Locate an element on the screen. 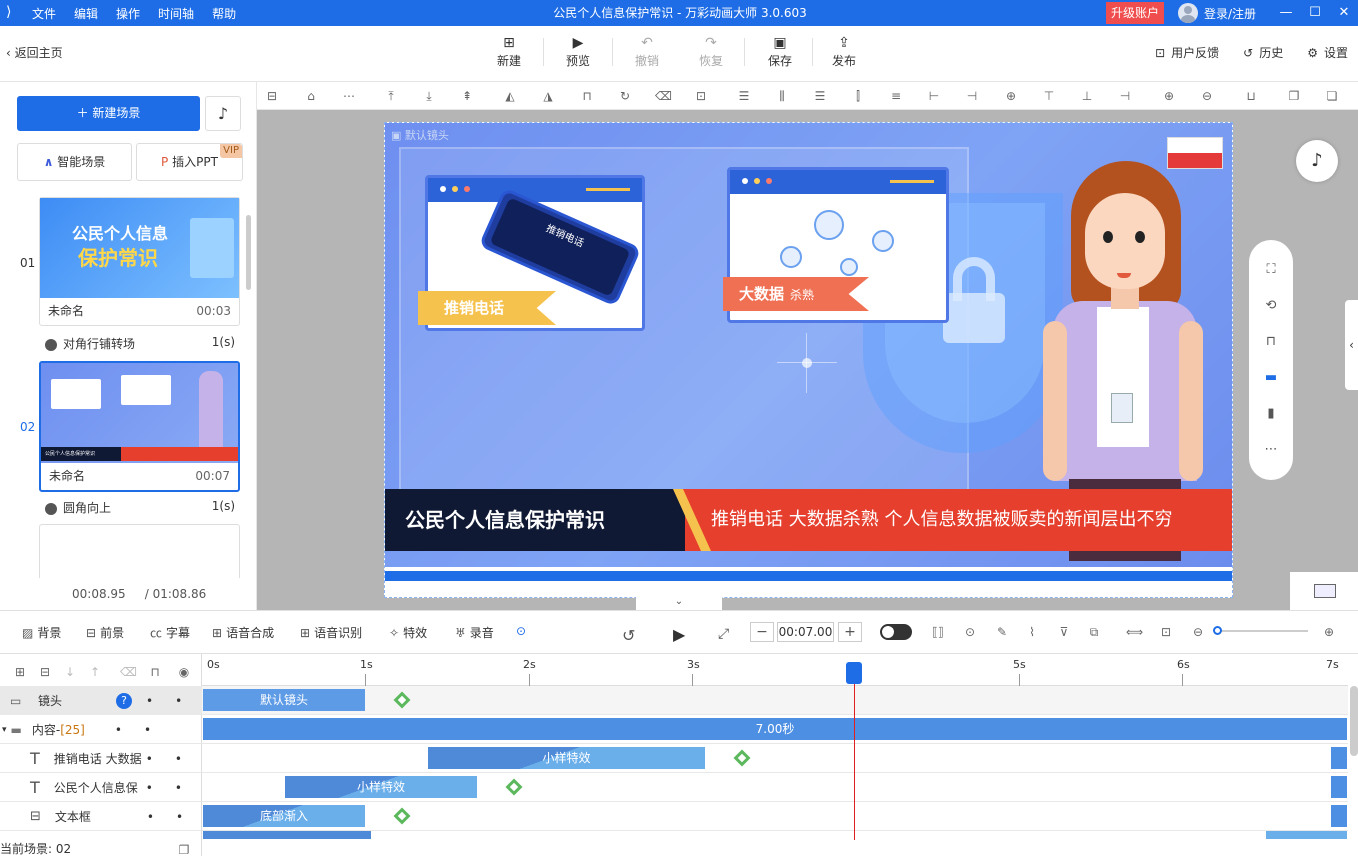  save-button: ▣ 保存 is located at coordinates (780, 51).